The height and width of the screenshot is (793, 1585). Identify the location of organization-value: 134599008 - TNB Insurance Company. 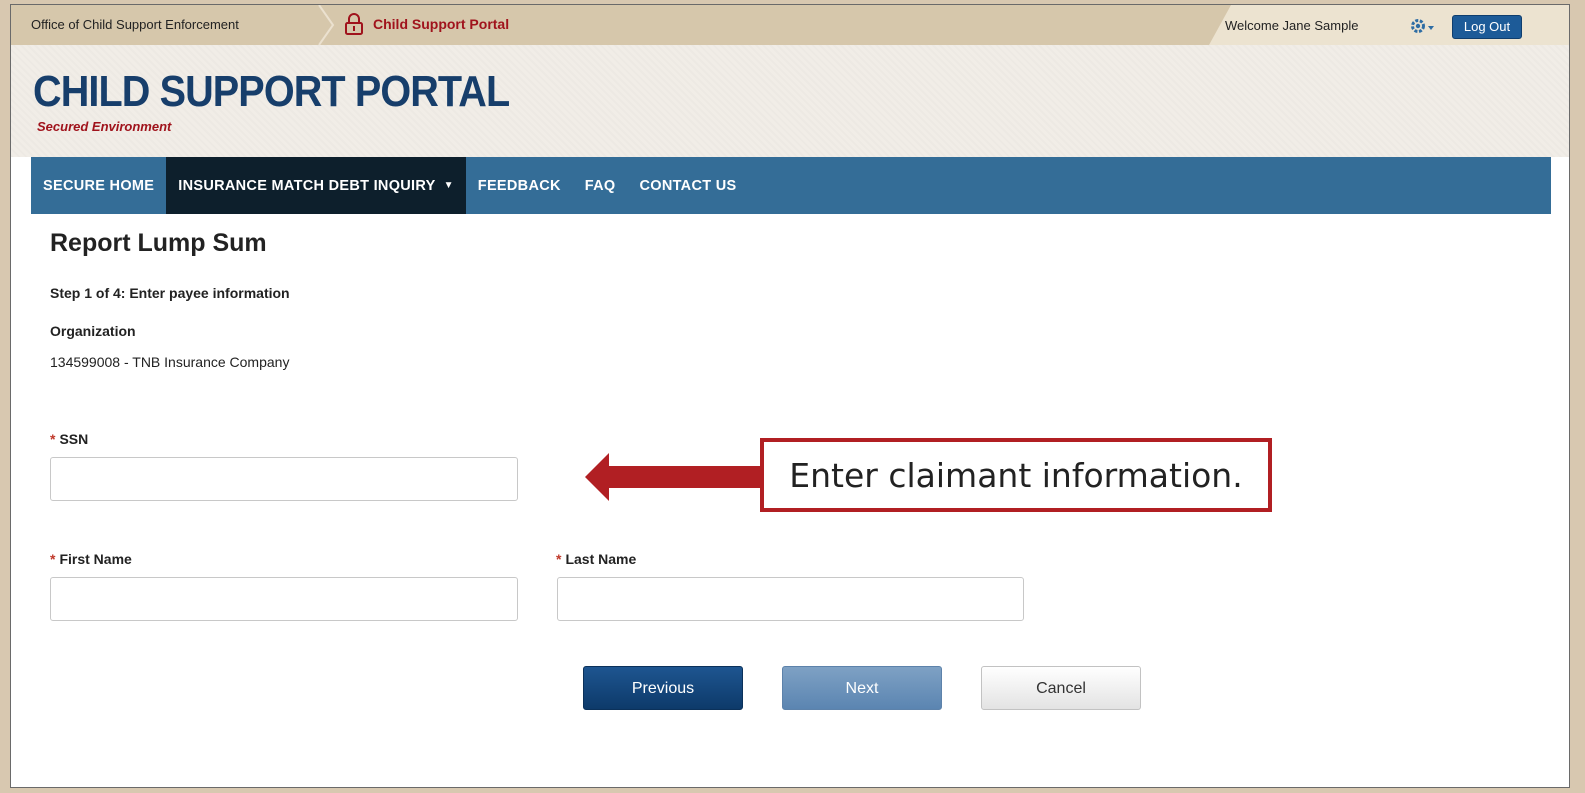
(170, 362).